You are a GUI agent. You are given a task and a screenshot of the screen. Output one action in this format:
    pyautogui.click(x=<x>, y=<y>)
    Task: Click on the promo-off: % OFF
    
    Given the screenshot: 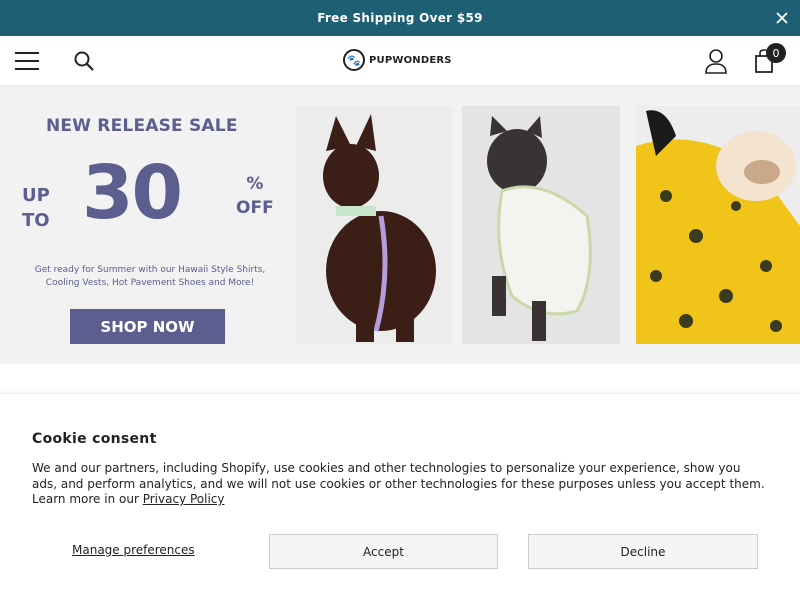 What is the action you would take?
    pyautogui.click(x=255, y=196)
    